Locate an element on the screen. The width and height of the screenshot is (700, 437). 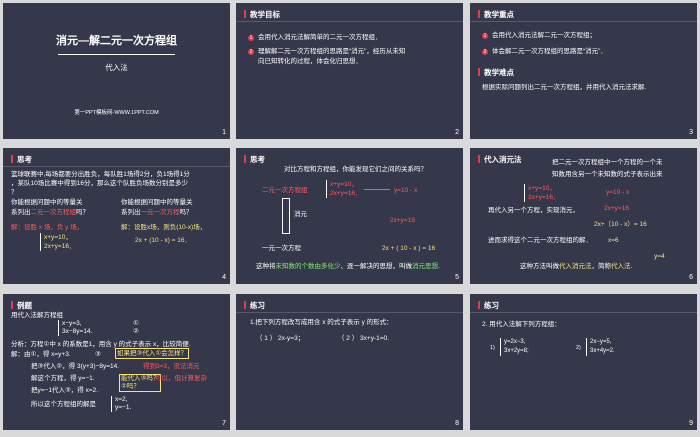
callout-answer-1: 得到3=3，没法消元 is located at coordinates (171, 366).